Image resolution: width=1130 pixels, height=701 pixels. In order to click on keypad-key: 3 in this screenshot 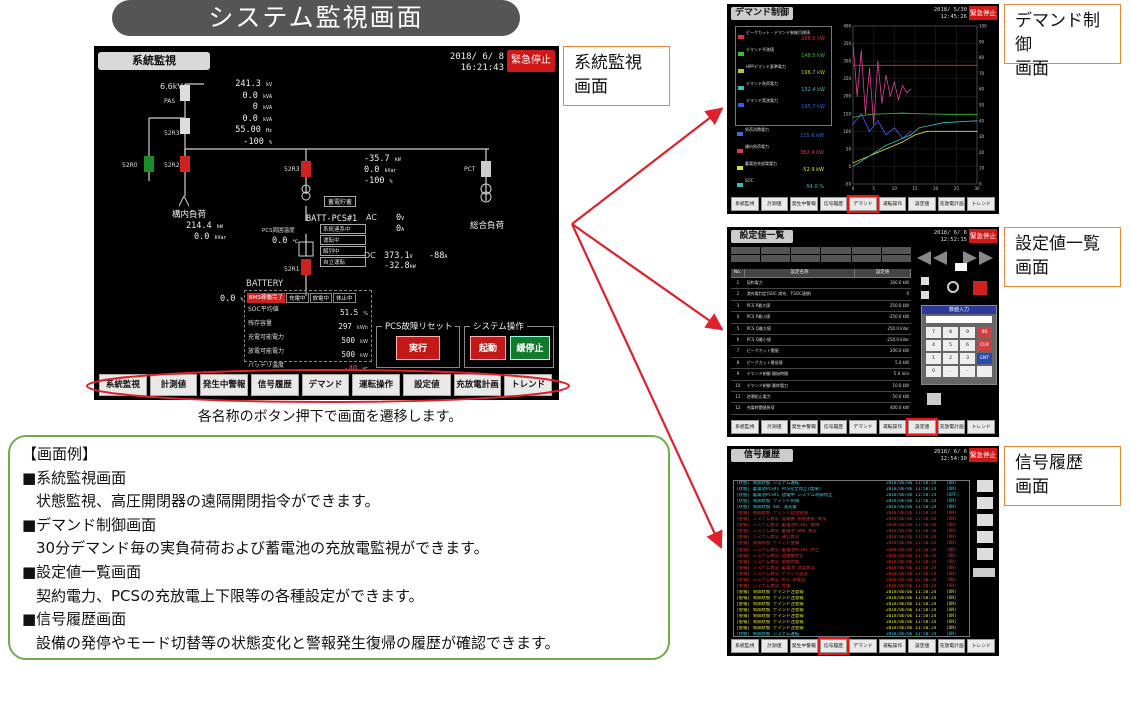, I will do `click(967, 358)`.